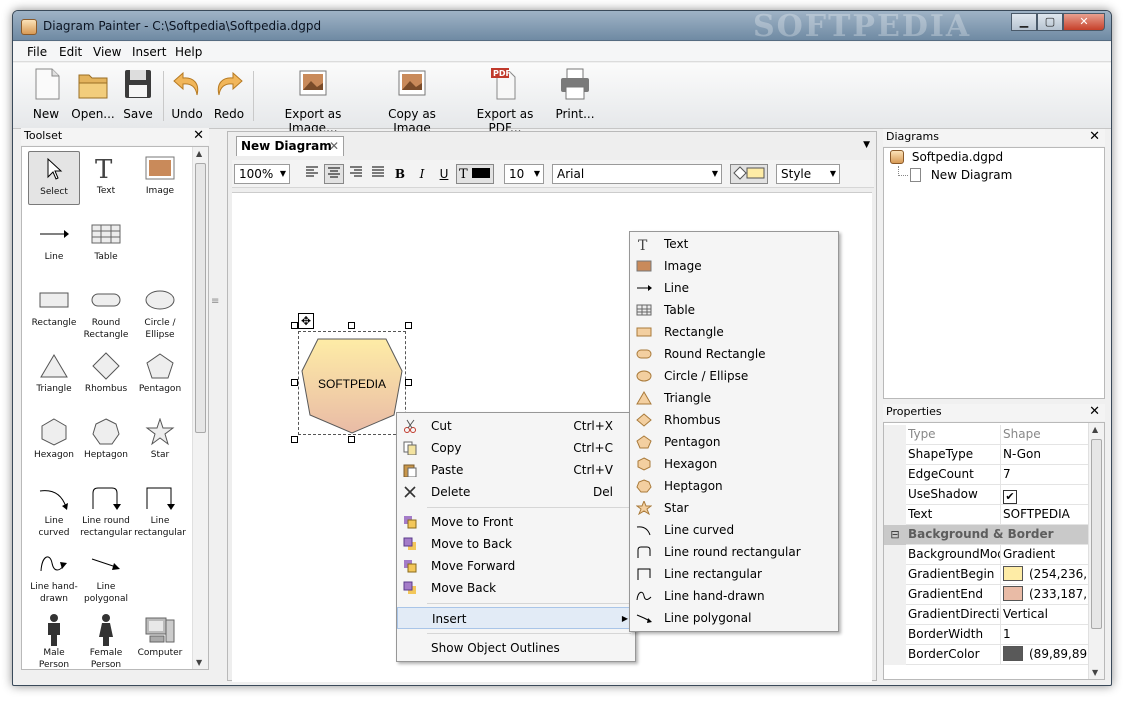  I want to click on menu-item-move-to-front: Move to Front, so click(516, 522).